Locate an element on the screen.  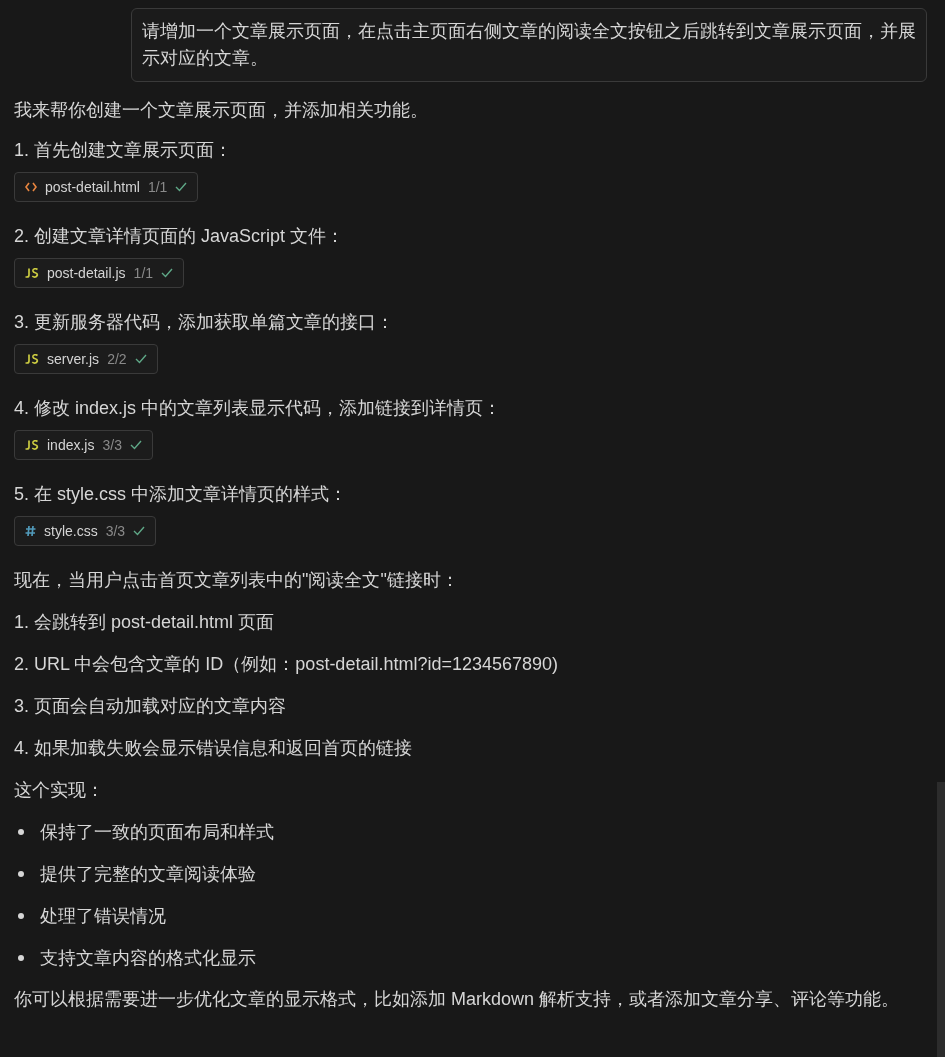
summary-heading: 现在，当用户点击首页文章列表中的"阅读全文"链接时： is located at coordinates (237, 580).